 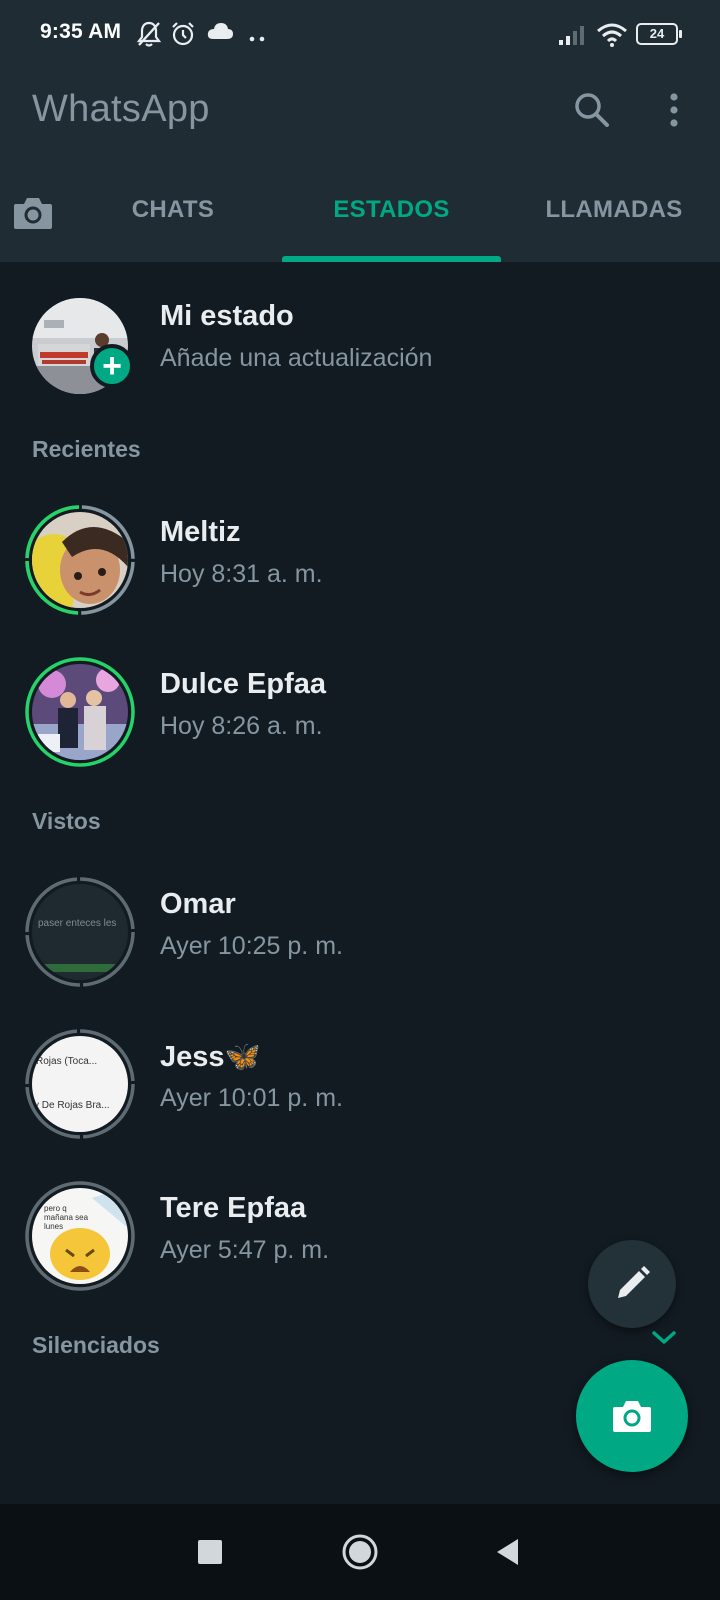 I want to click on tab-bar: CHATS ESTADOS LLAMADAS, so click(x=360, y=221).